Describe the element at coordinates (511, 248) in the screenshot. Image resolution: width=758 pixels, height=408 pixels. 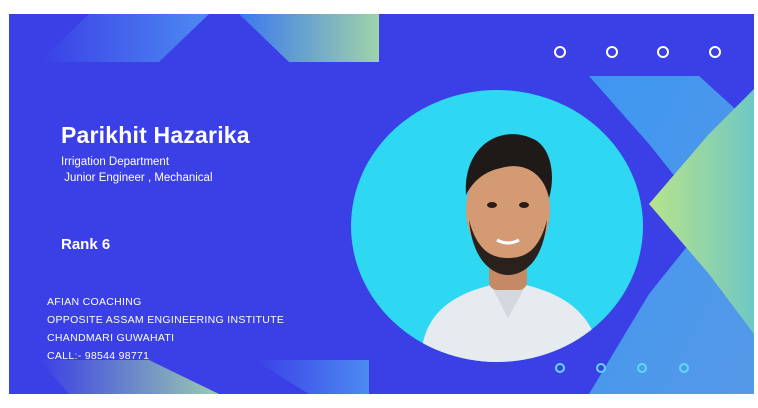
I see `person-illustration` at that location.